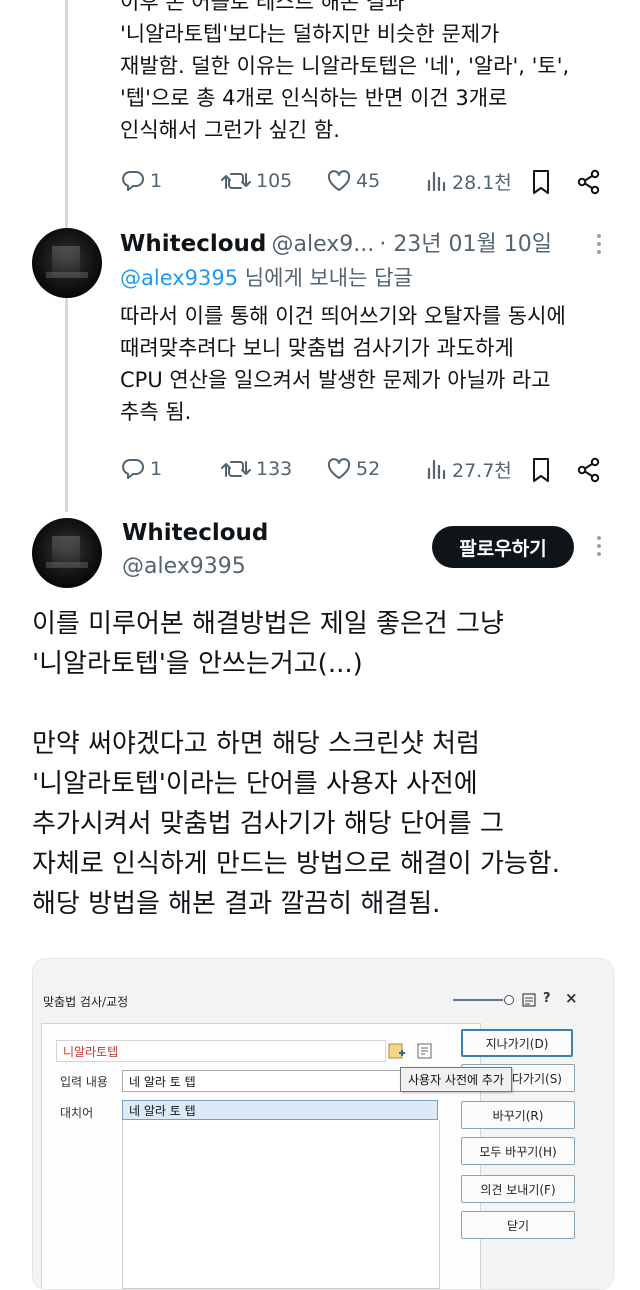 This screenshot has width=640, height=1290. I want to click on repost-button: 133, so click(256, 469).